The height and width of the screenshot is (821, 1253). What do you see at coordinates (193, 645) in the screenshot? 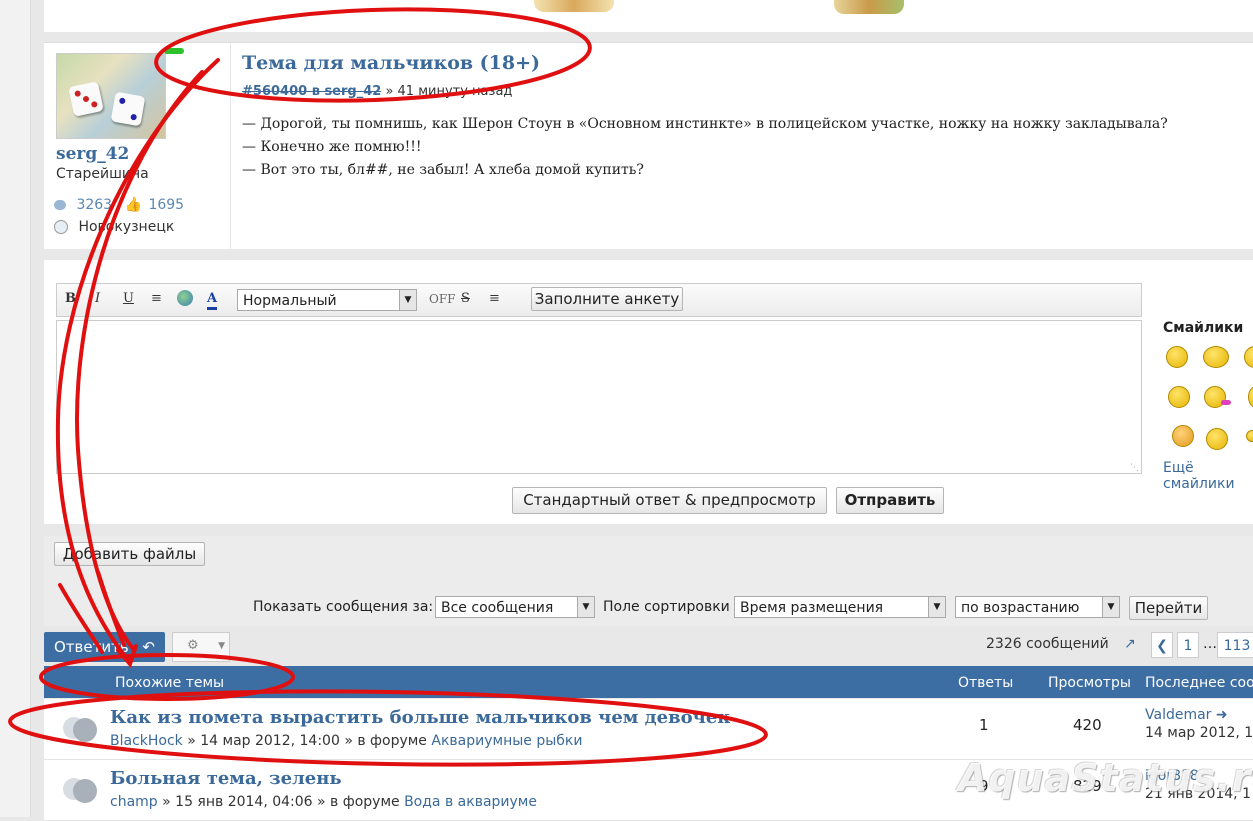
I see `wrench-icon: ⚙` at bounding box center [193, 645].